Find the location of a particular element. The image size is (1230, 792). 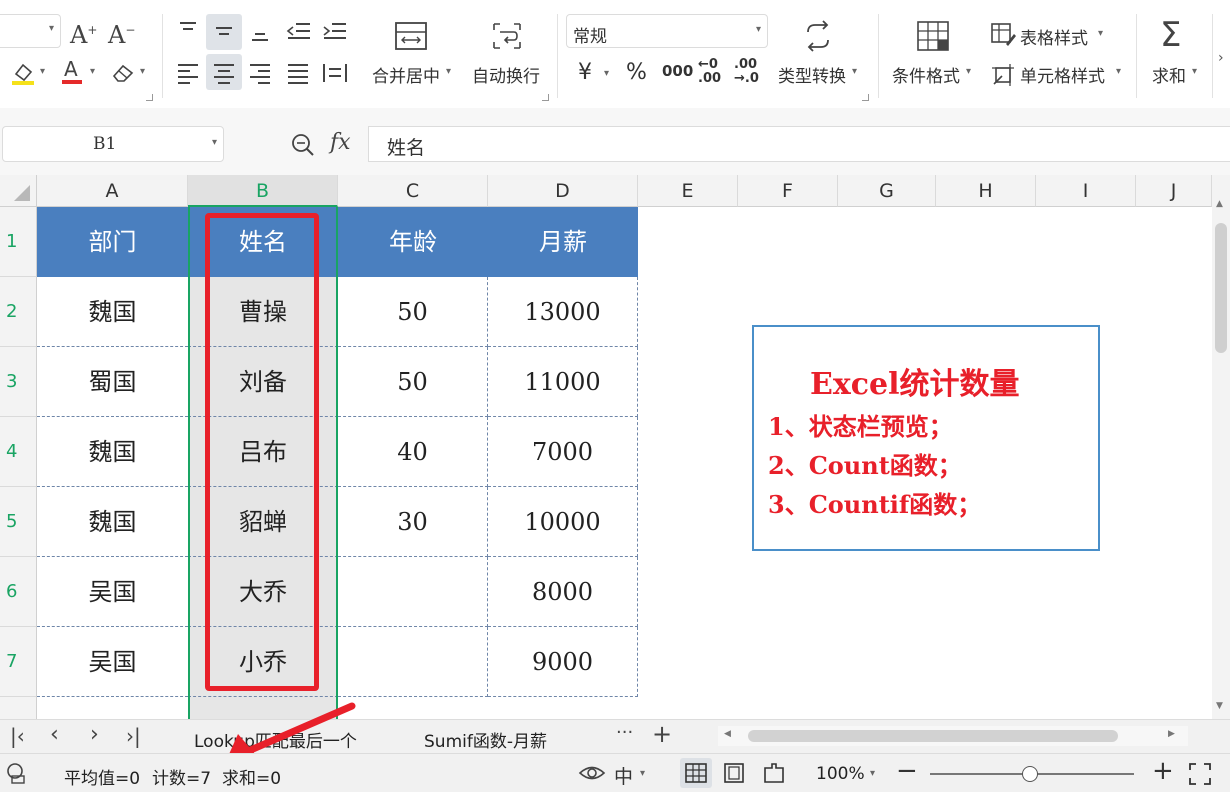

cell-style-icon is located at coordinates (1003, 75).